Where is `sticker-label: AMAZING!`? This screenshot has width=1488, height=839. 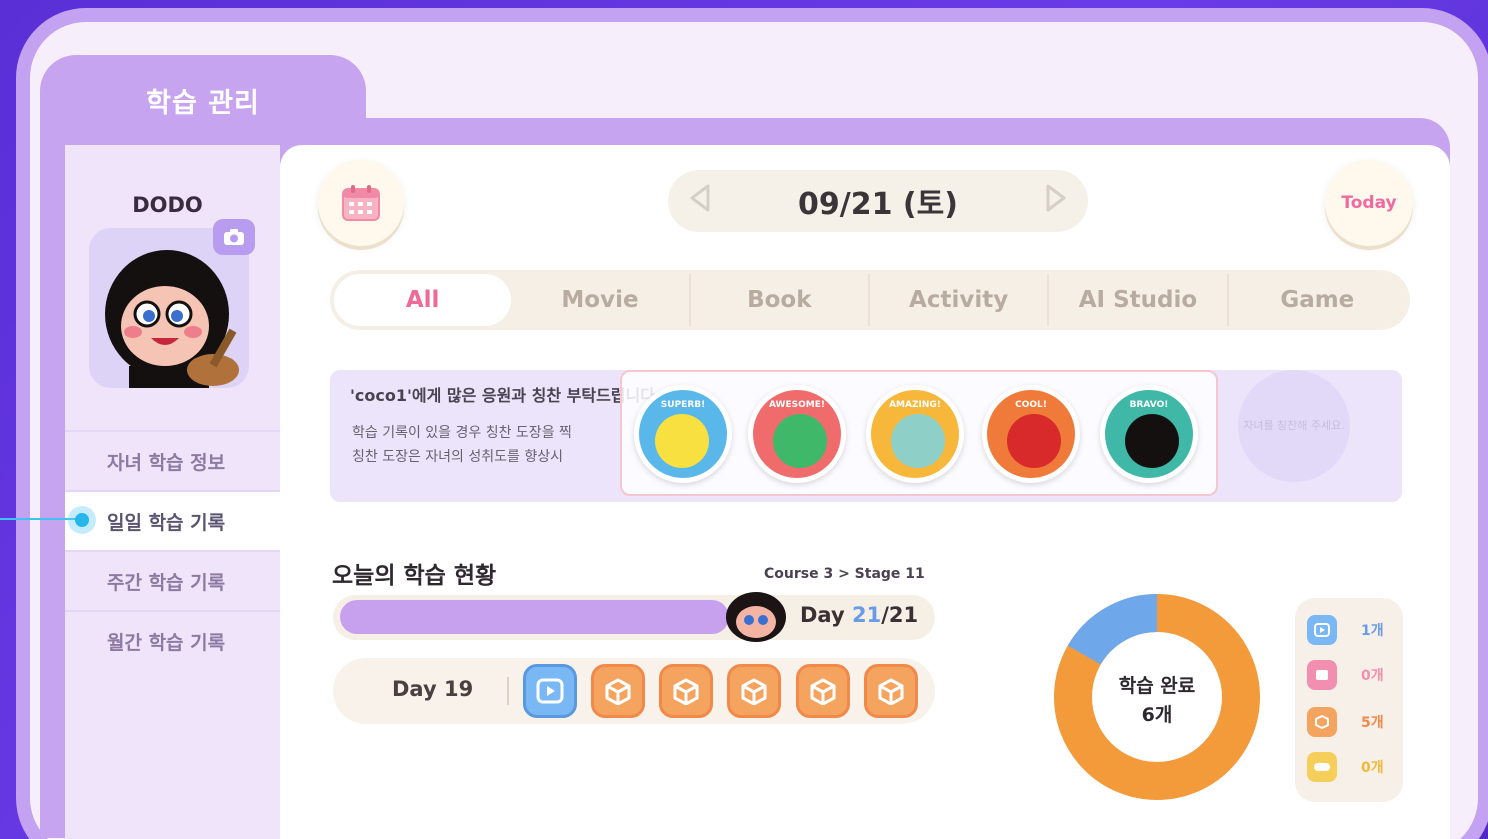 sticker-label: AMAZING! is located at coordinates (915, 405).